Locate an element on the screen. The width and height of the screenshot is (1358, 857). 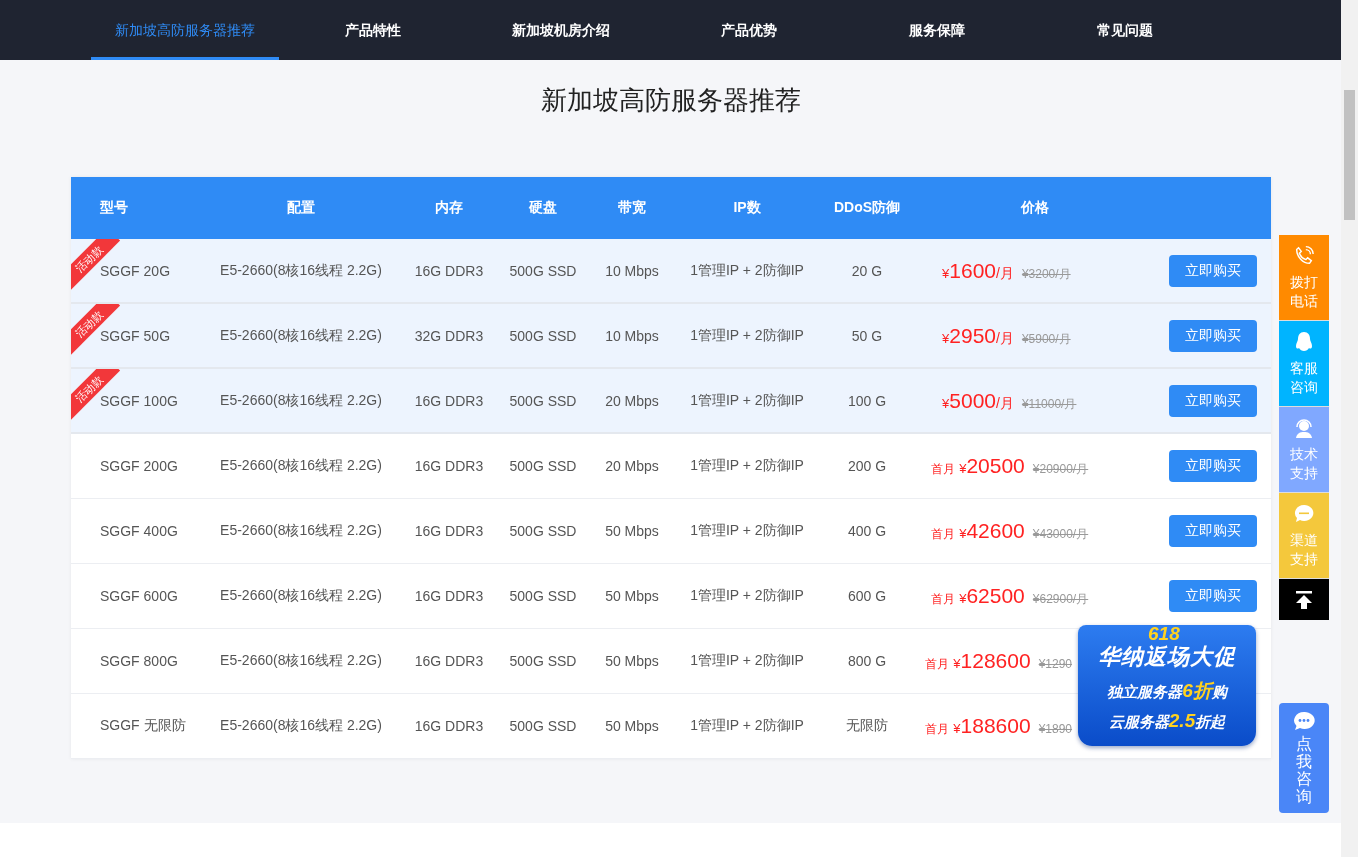
current-price: ¥2950/月 is located at coordinates (978, 335).